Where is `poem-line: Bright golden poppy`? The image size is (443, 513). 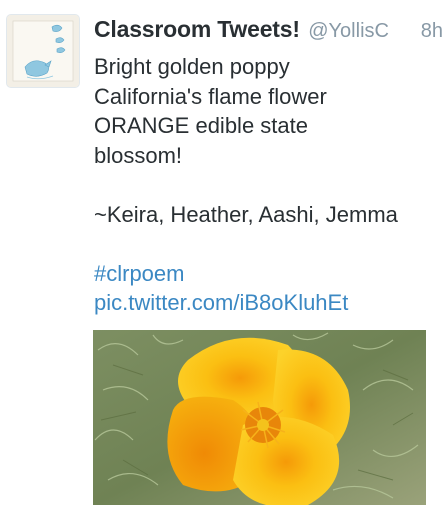
poem-line: Bright golden poppy is located at coordinates (192, 66).